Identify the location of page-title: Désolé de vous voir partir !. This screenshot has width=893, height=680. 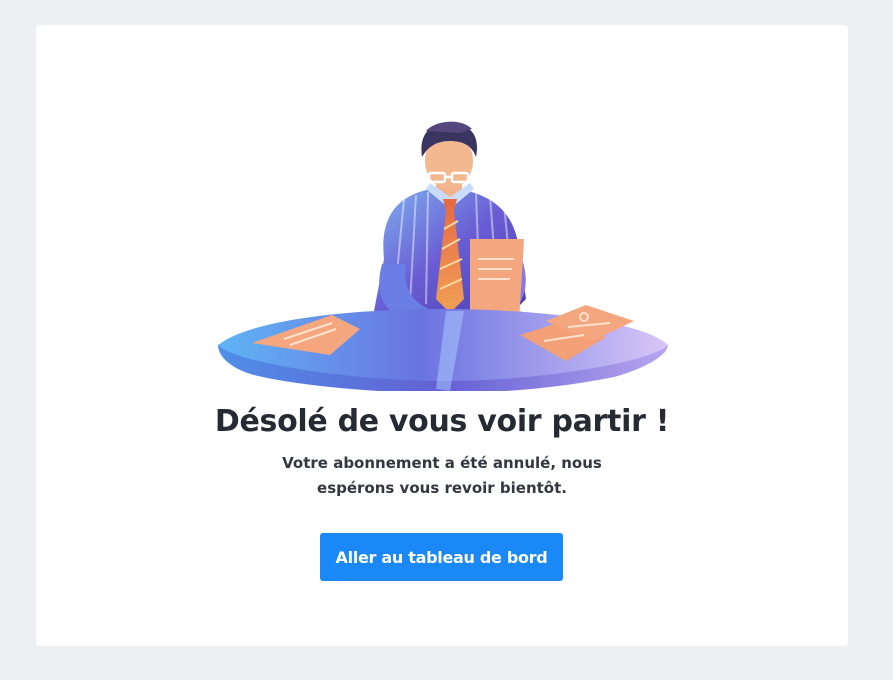
(442, 421).